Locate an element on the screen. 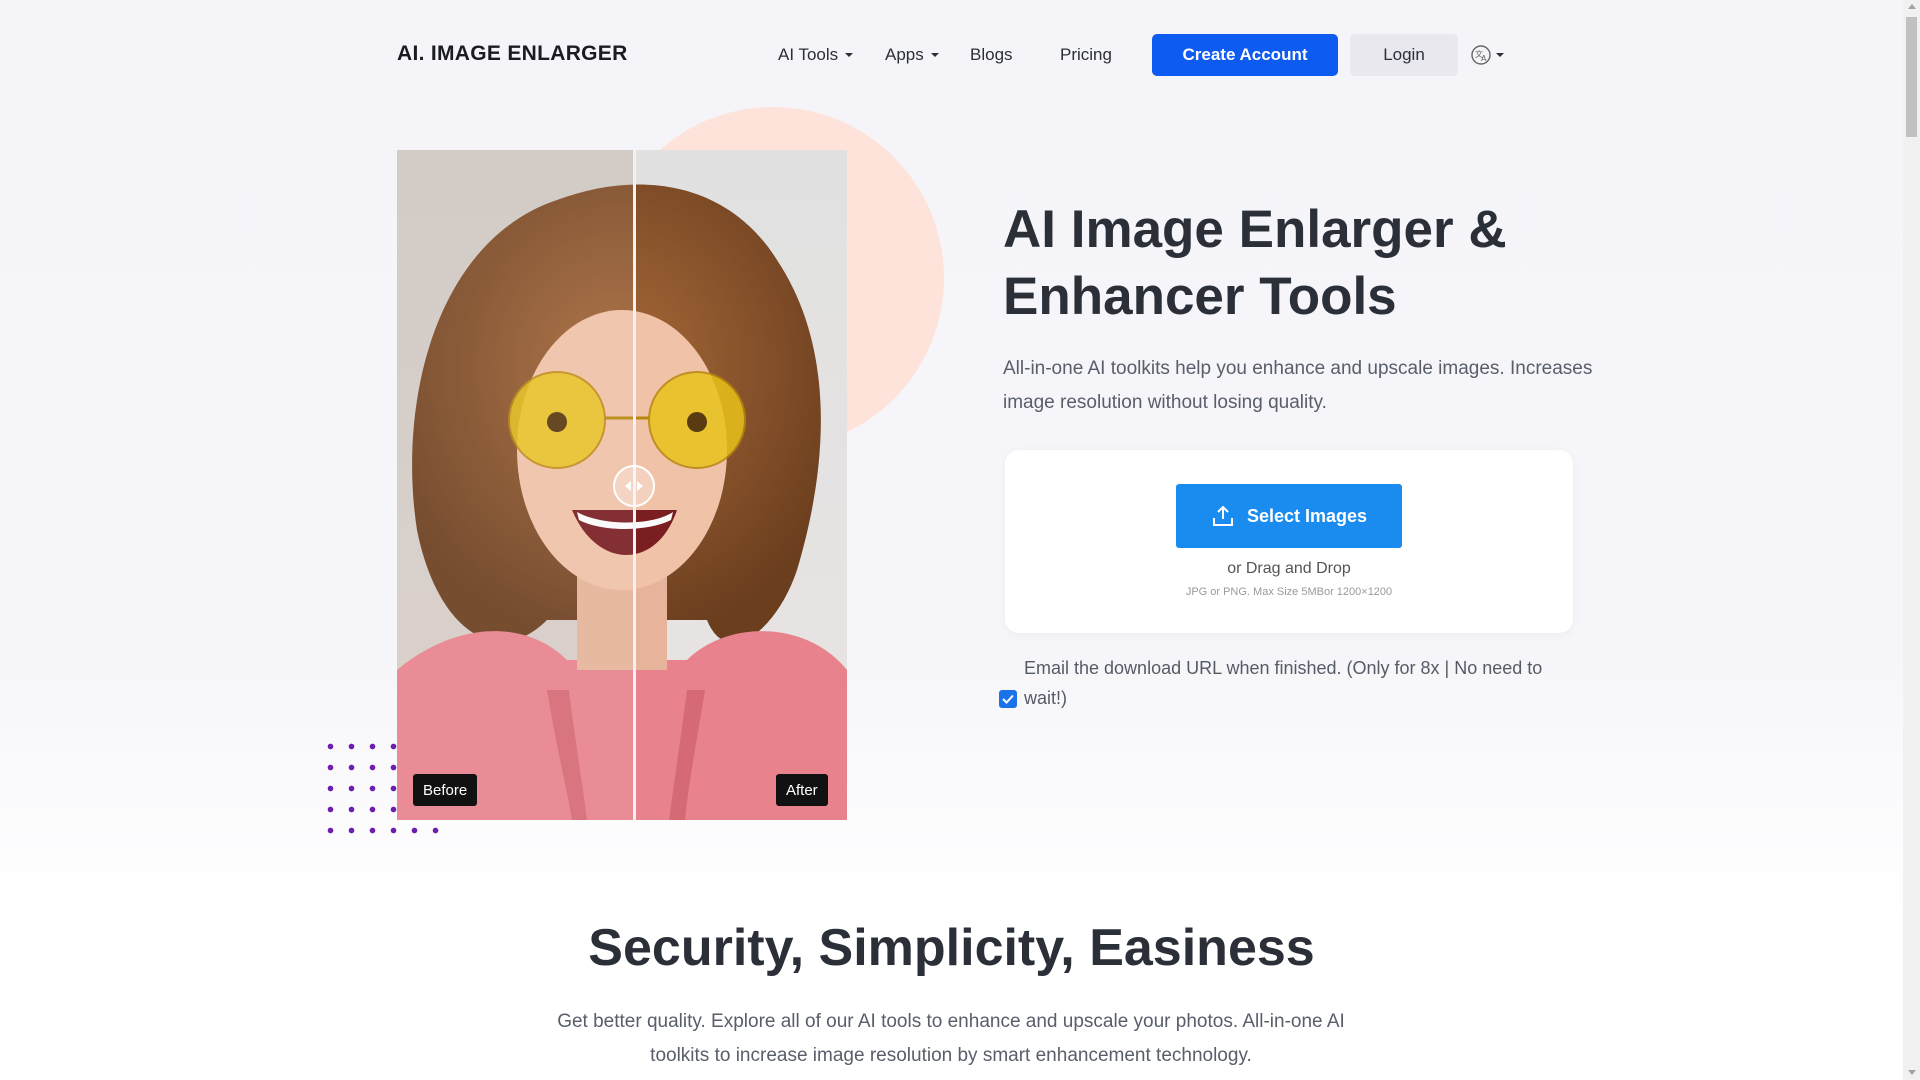 The width and height of the screenshot is (1920, 1080). nav-blogs: Blogs is located at coordinates (991, 55).